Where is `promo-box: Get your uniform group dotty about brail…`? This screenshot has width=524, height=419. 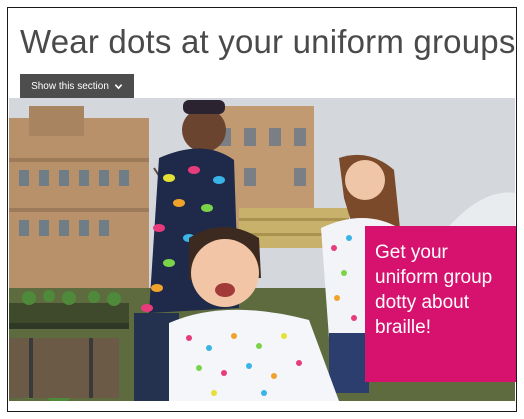 promo-box: Get your uniform group dotty about brail… is located at coordinates (440, 304).